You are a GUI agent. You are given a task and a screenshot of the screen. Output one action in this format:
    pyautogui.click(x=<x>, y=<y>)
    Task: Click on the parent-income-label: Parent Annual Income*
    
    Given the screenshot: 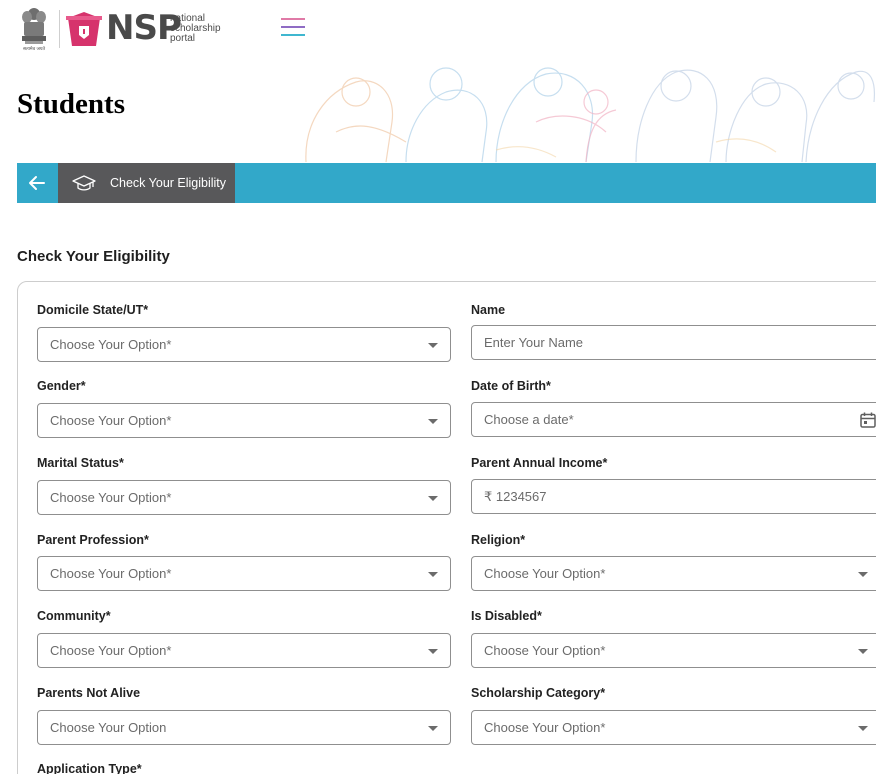 What is the action you would take?
    pyautogui.click(x=539, y=463)
    